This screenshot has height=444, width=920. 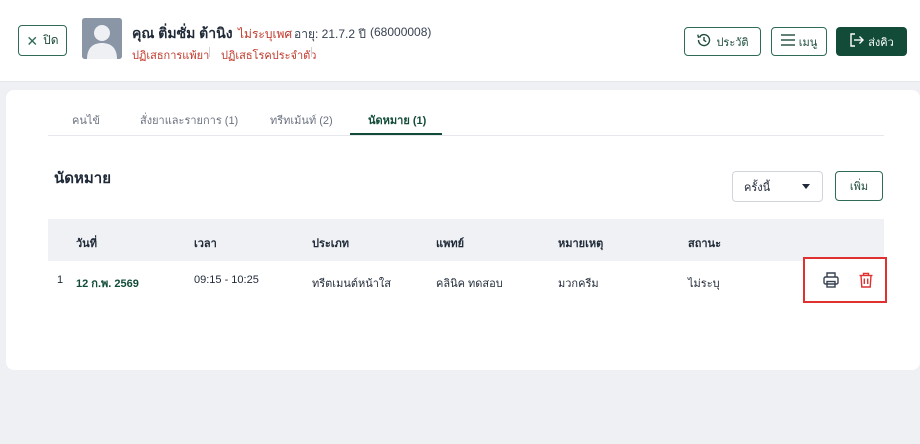 I want to click on period-select-value: ครั้งนี้, so click(x=757, y=187).